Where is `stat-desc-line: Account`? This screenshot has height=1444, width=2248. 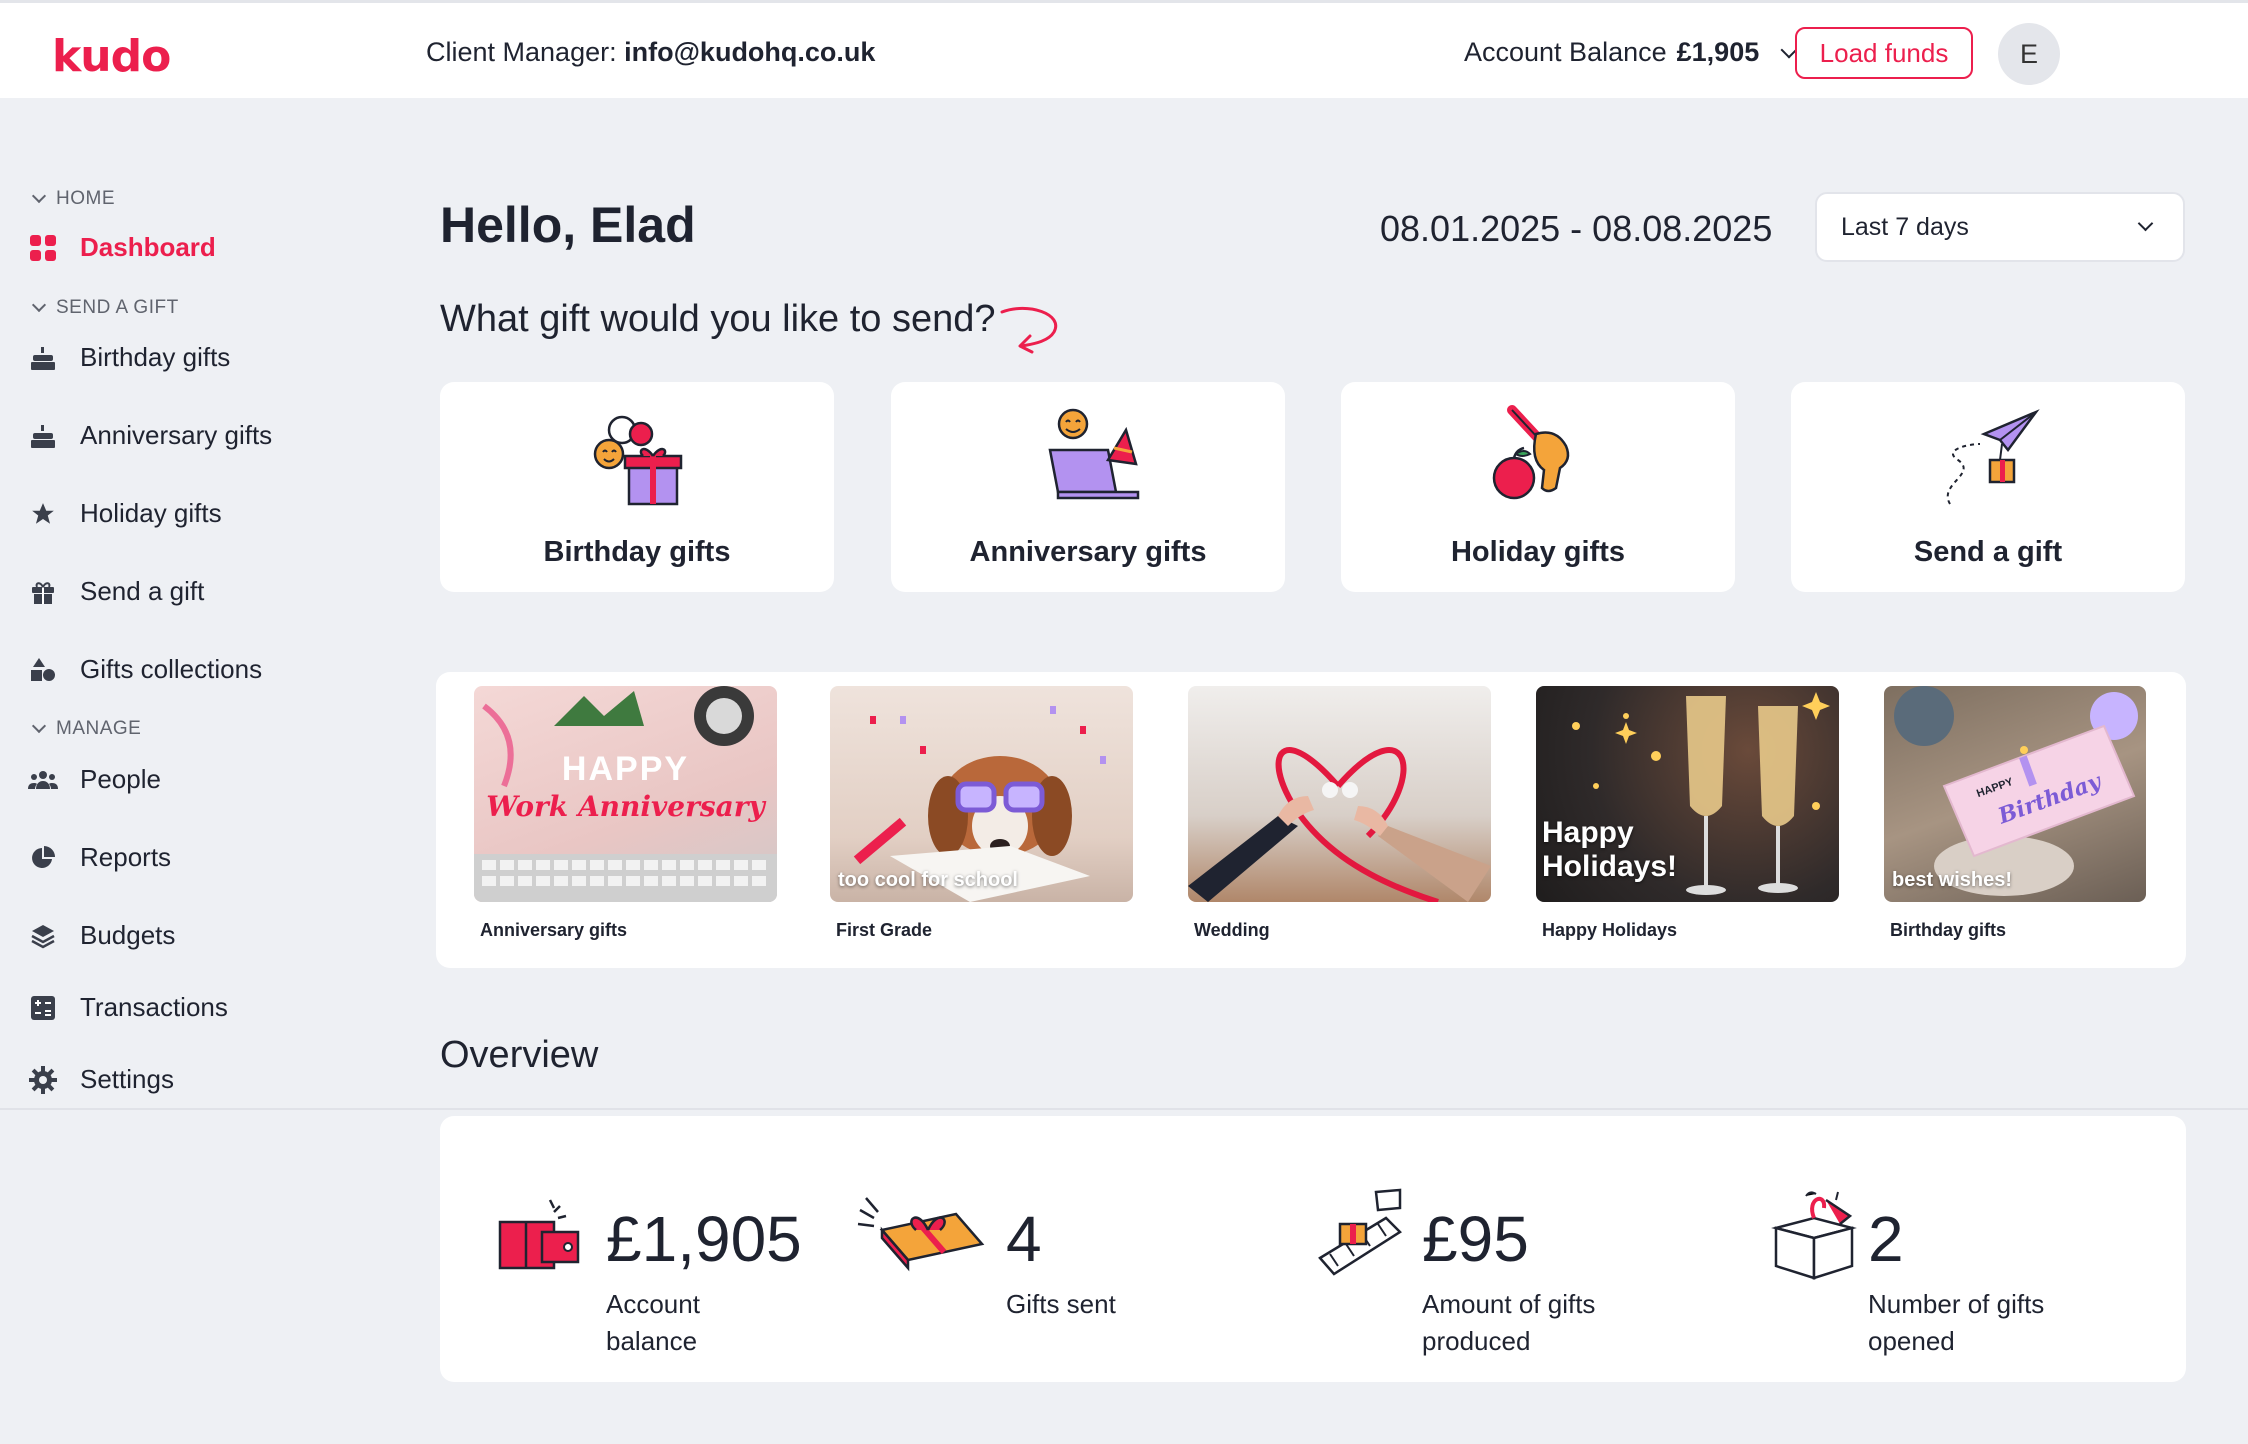
stat-desc-line: Account is located at coordinates (653, 1304).